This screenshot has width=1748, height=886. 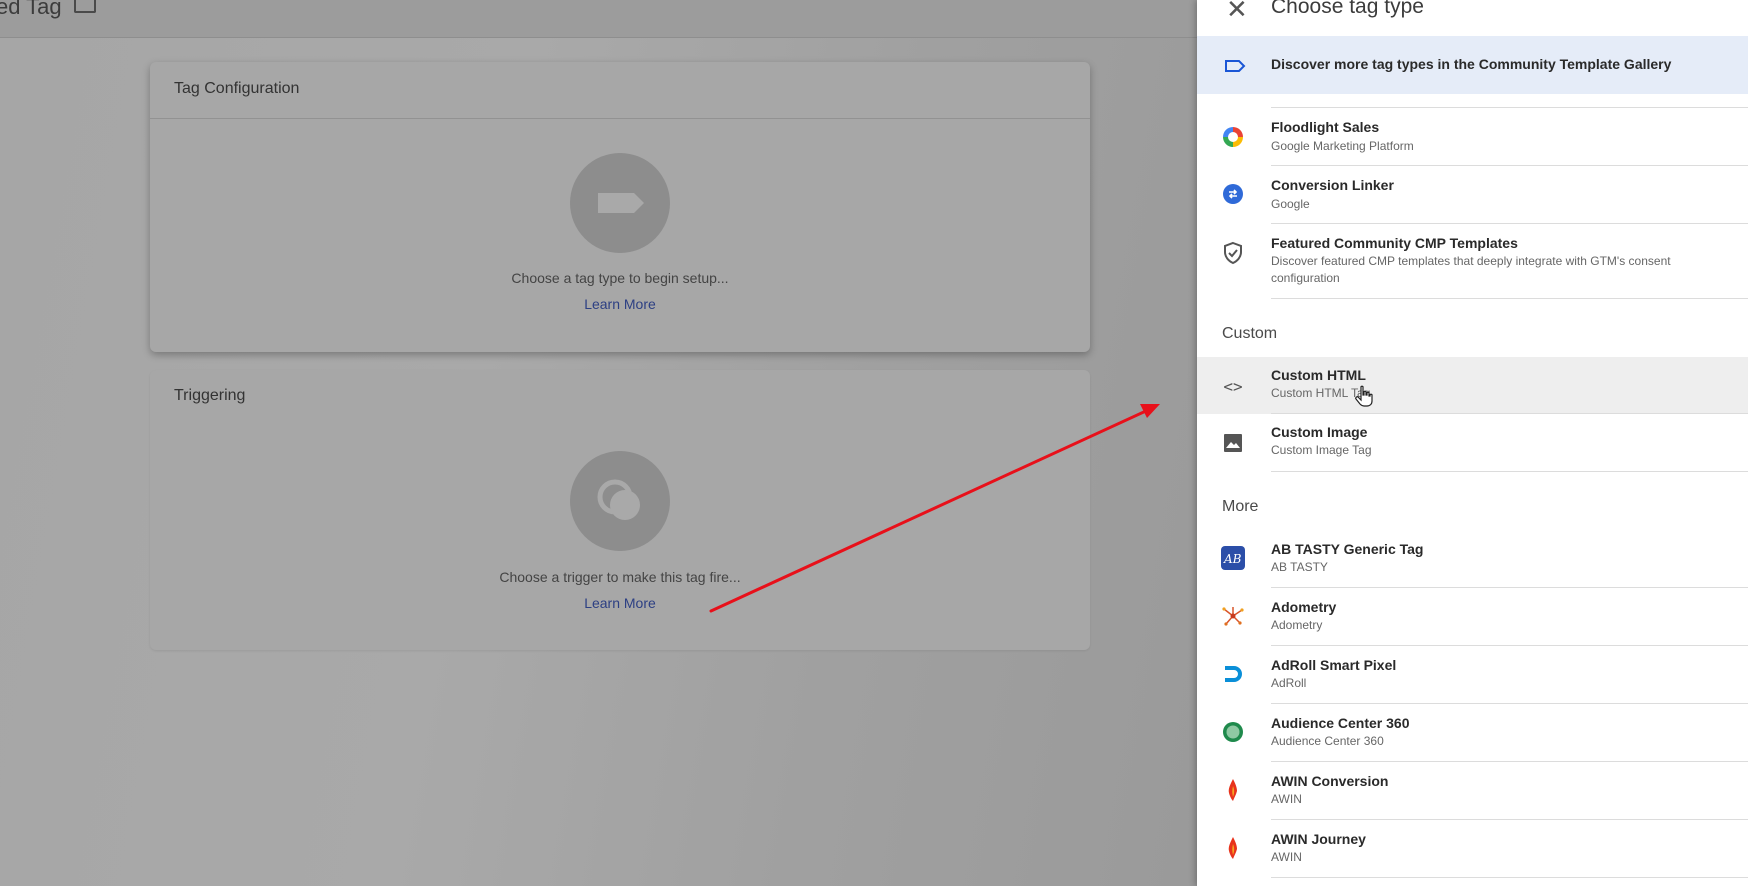 I want to click on tag-type-name: Conversion Linker, so click(x=1332, y=185).